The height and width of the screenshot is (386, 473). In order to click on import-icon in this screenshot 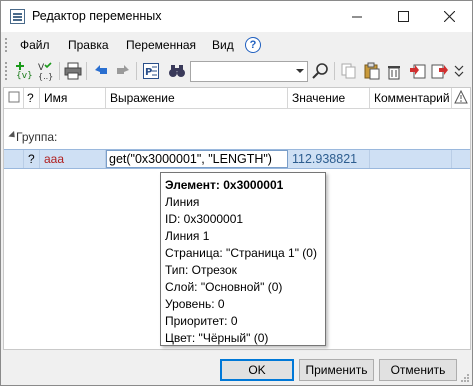, I will do `click(418, 71)`.